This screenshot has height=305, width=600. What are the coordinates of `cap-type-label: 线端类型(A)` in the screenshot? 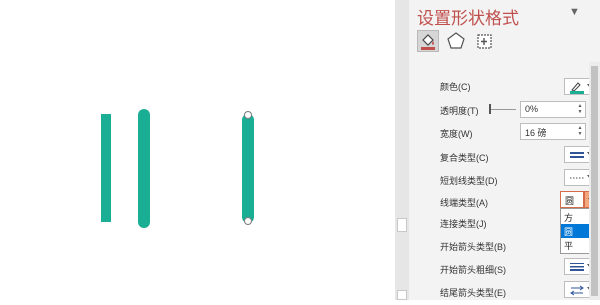 It's located at (464, 203).